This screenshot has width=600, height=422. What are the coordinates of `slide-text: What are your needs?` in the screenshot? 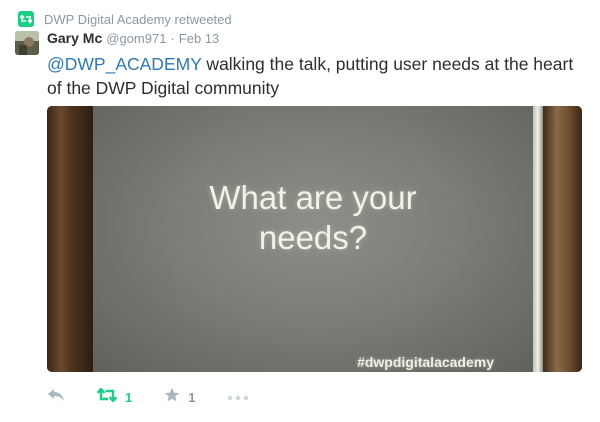 It's located at (313, 218).